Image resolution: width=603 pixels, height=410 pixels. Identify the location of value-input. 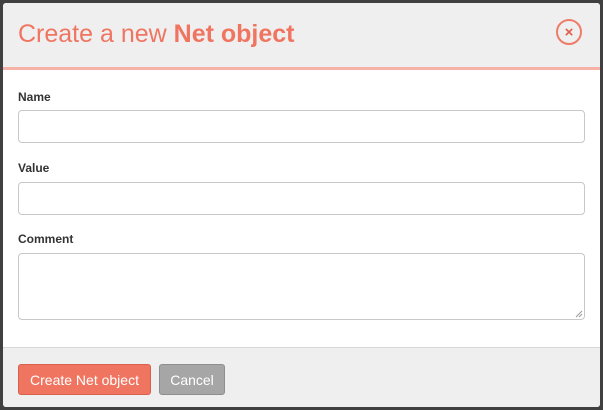
(301, 198).